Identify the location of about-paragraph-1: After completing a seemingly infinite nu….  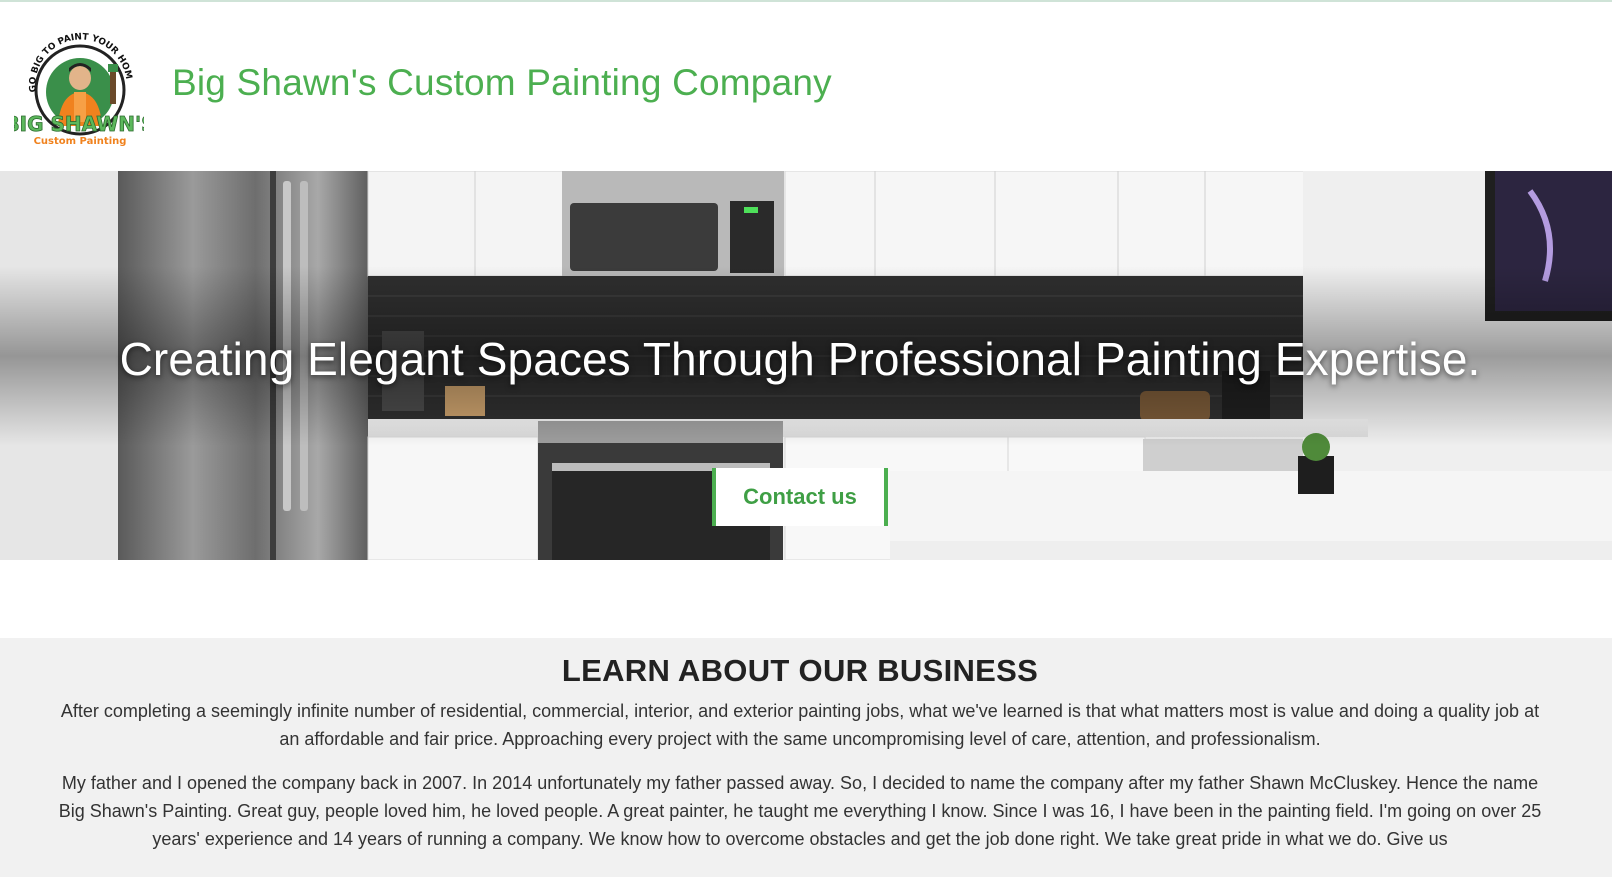
(800, 725).